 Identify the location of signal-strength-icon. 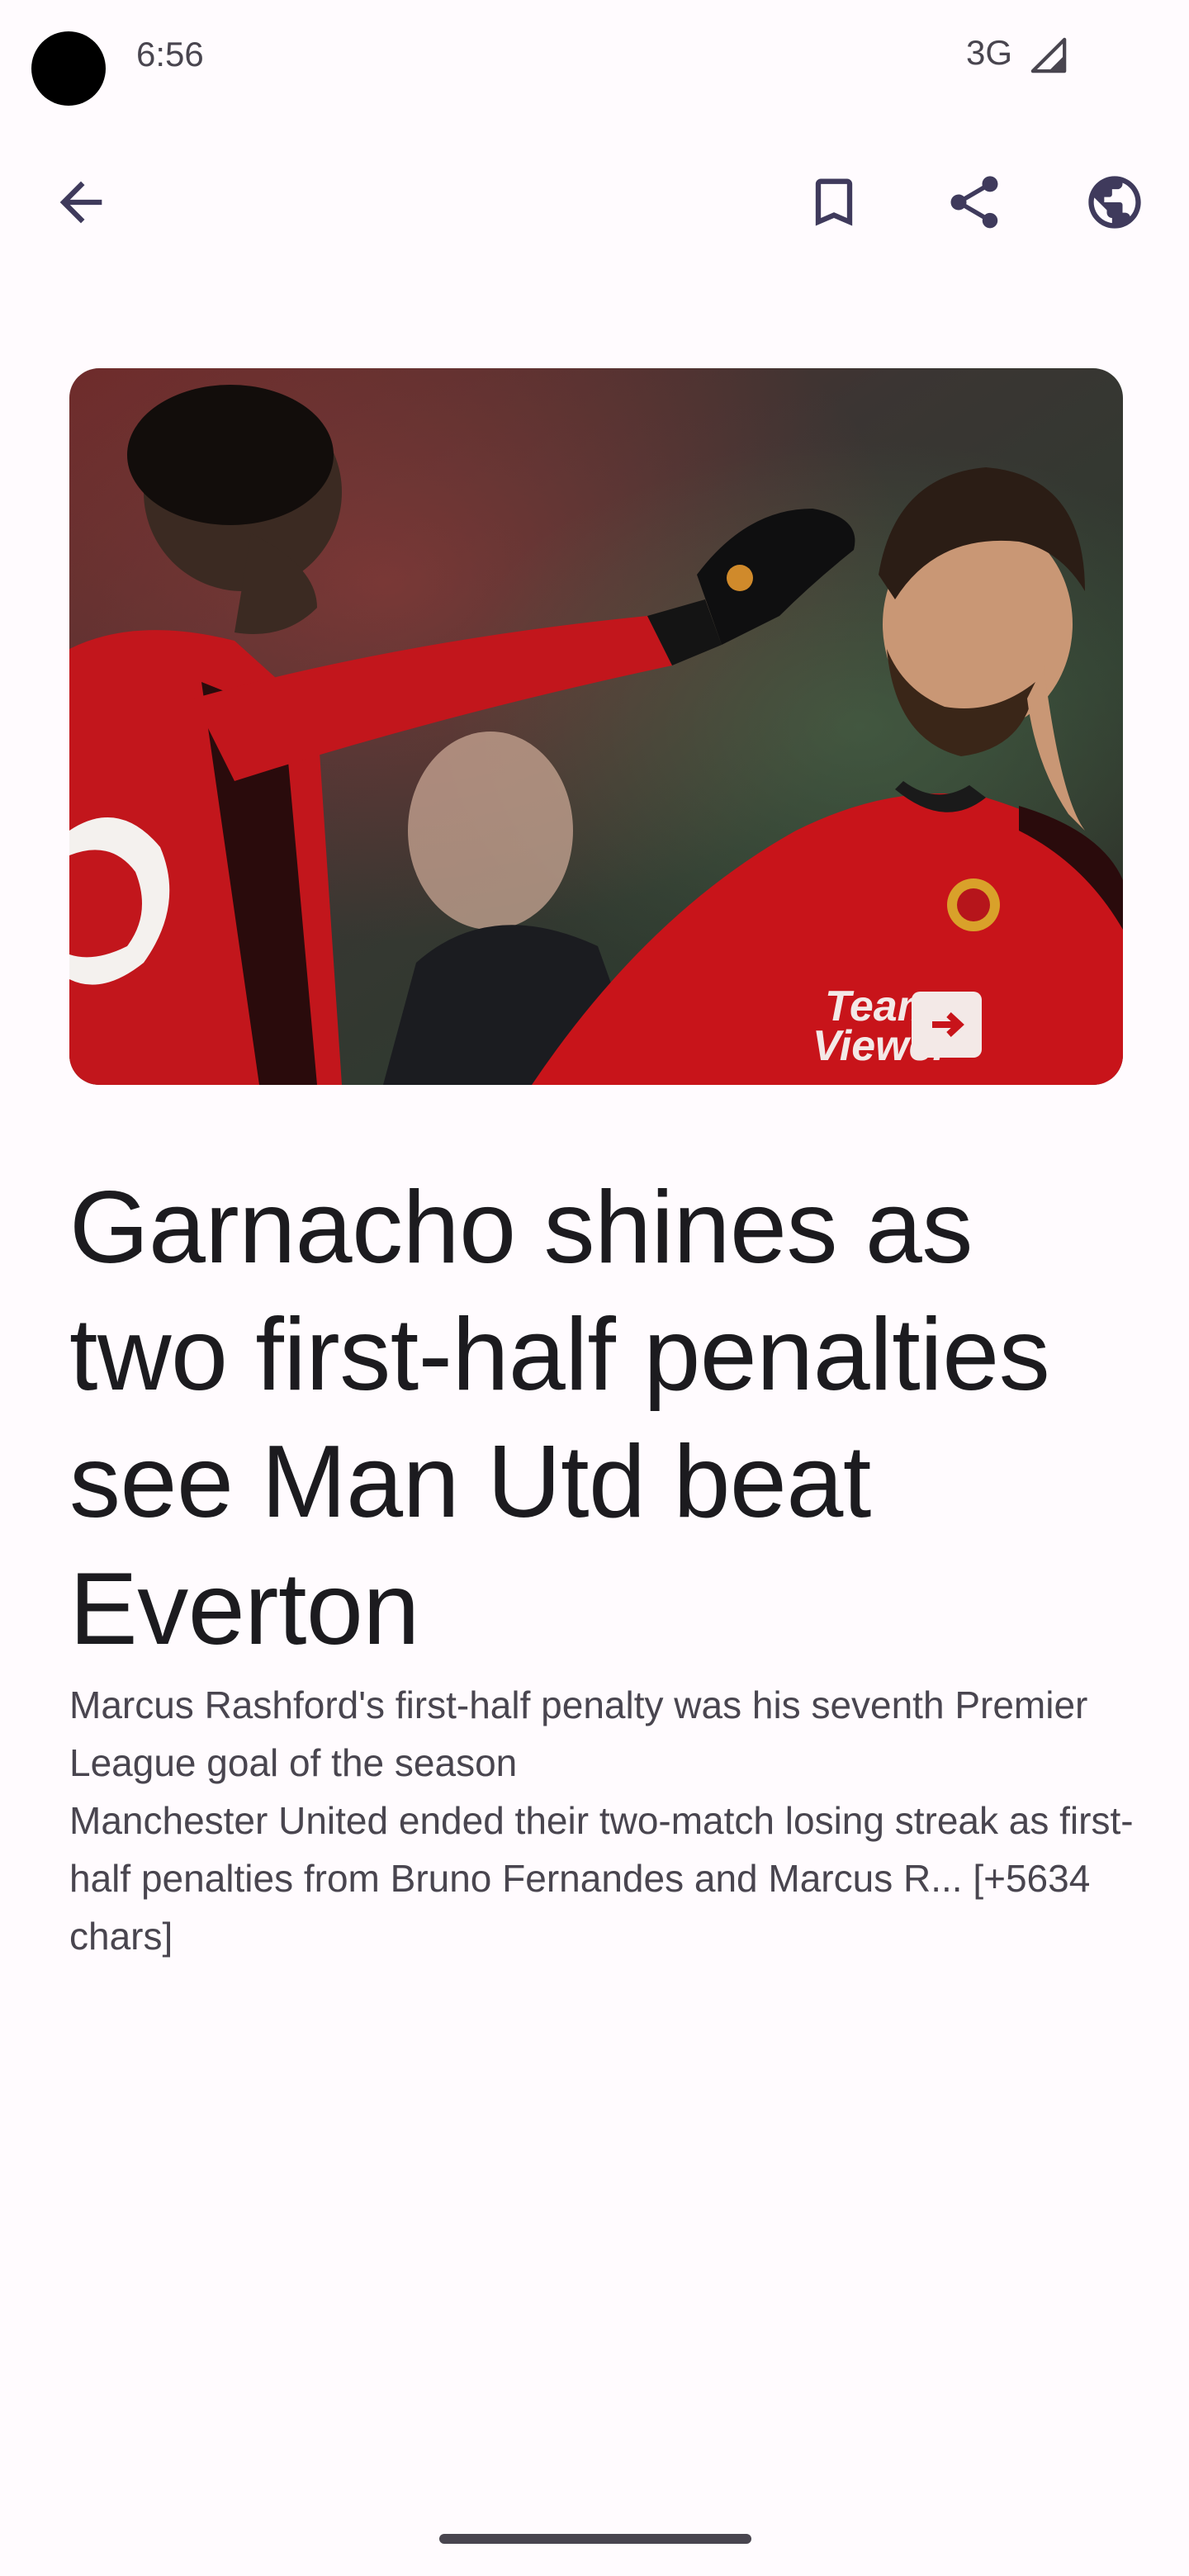
(1048, 55).